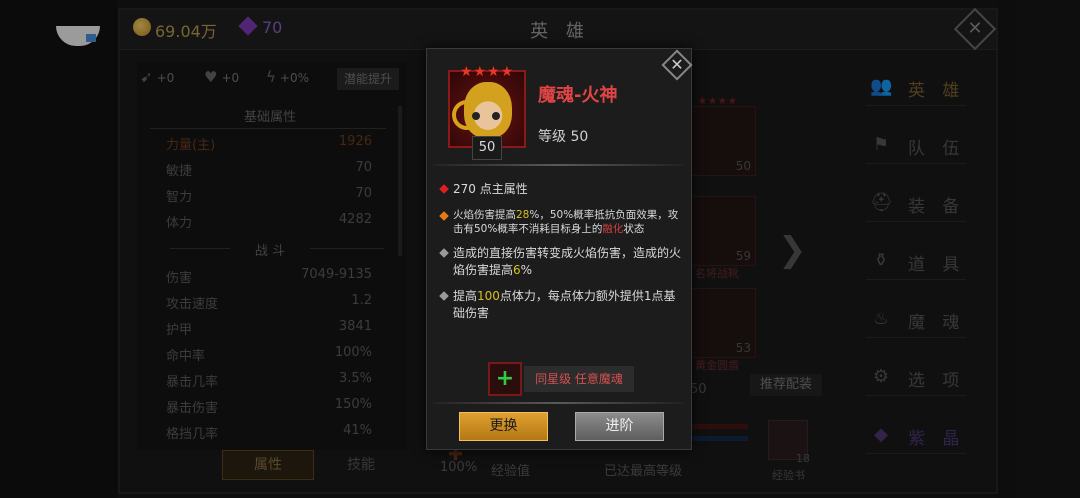  I want to click on close-icon: ✕, so click(677, 64).